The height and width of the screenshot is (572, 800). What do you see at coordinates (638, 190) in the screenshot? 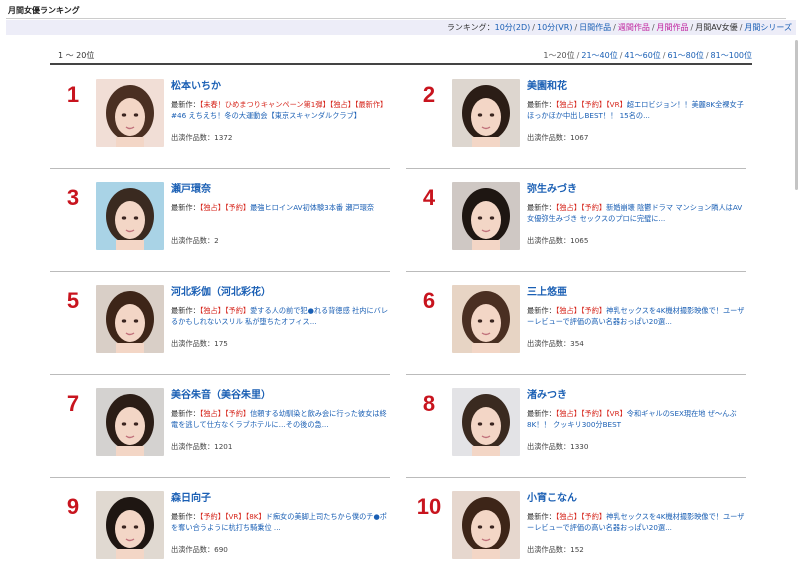
I see `actress-name-link: 弥生みづき` at bounding box center [638, 190].